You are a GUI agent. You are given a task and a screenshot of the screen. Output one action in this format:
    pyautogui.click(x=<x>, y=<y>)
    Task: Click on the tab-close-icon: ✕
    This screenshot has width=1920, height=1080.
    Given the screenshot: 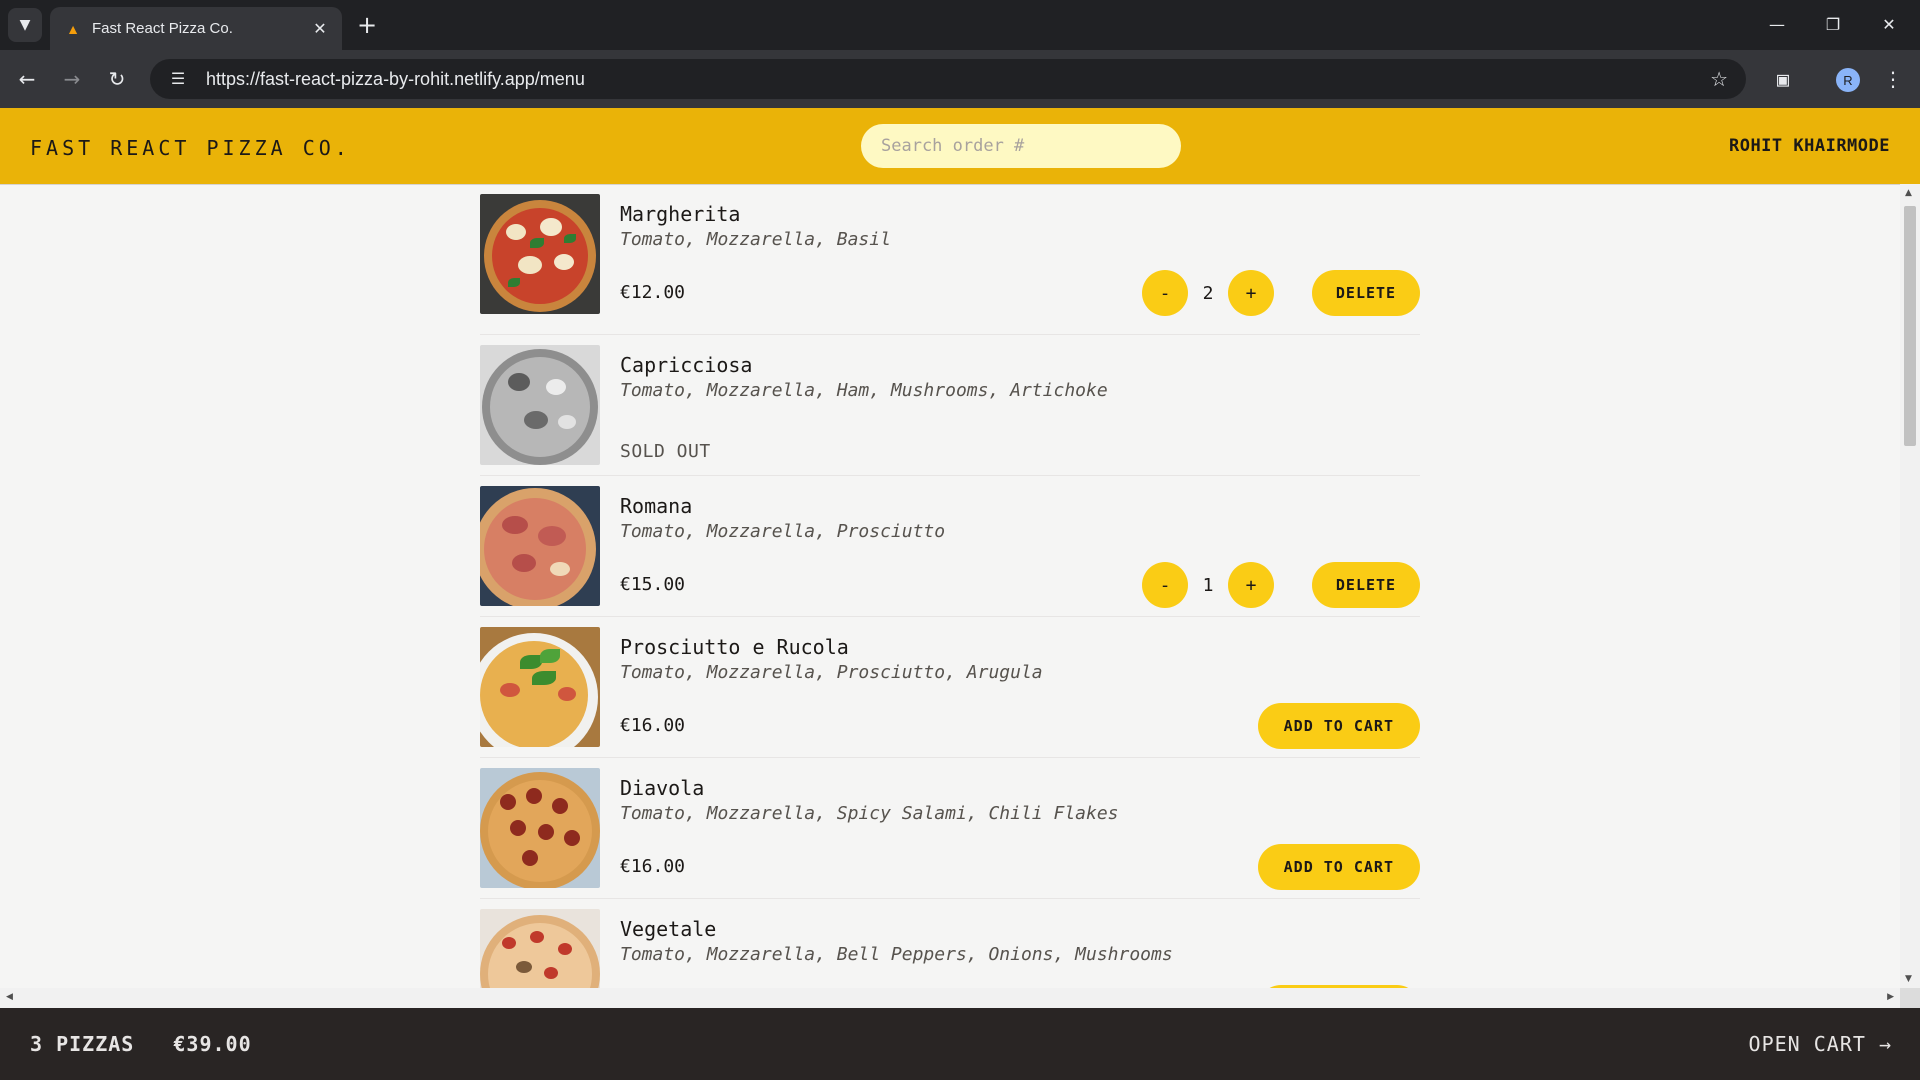 What is the action you would take?
    pyautogui.click(x=320, y=29)
    